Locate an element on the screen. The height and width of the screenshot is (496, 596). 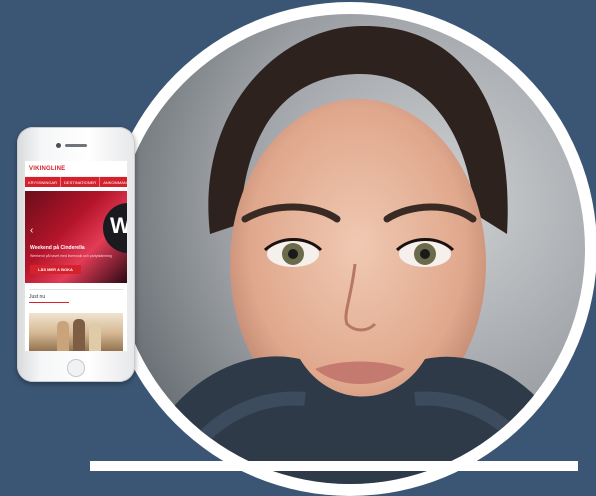
camera-icon is located at coordinates (58, 145).